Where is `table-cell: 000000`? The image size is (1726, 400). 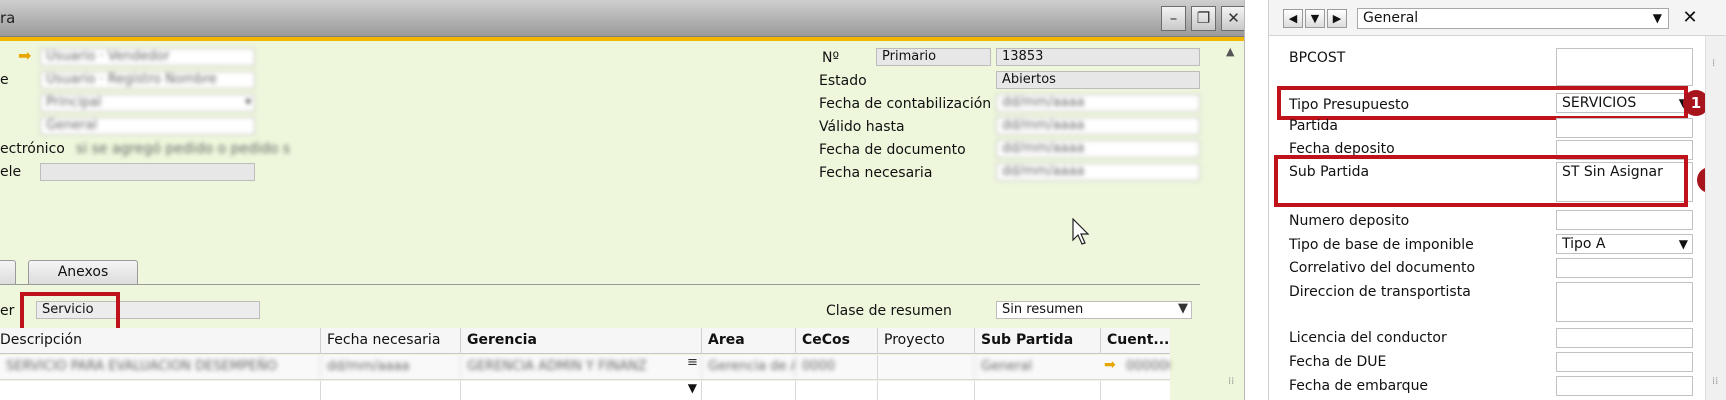 table-cell: 000000 is located at coordinates (1145, 367).